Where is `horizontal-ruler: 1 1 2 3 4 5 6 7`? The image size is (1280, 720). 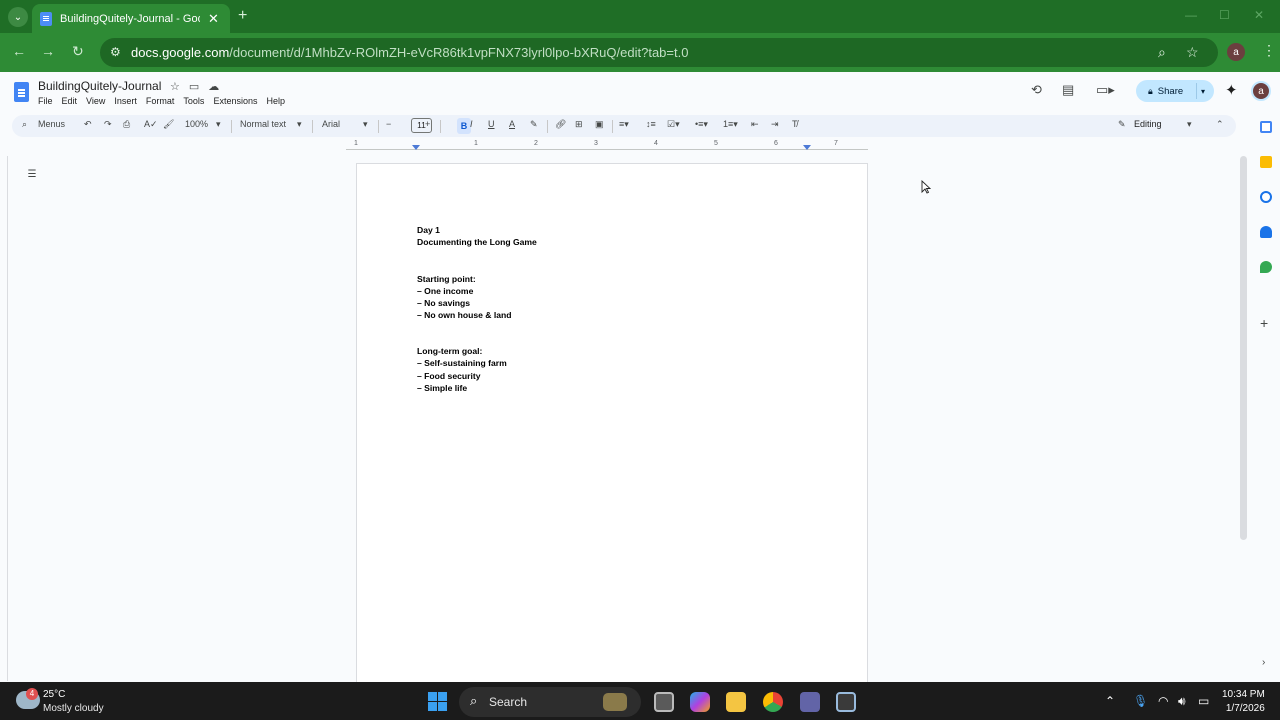
horizontal-ruler: 1 1 2 3 4 5 6 7 is located at coordinates (607, 147).